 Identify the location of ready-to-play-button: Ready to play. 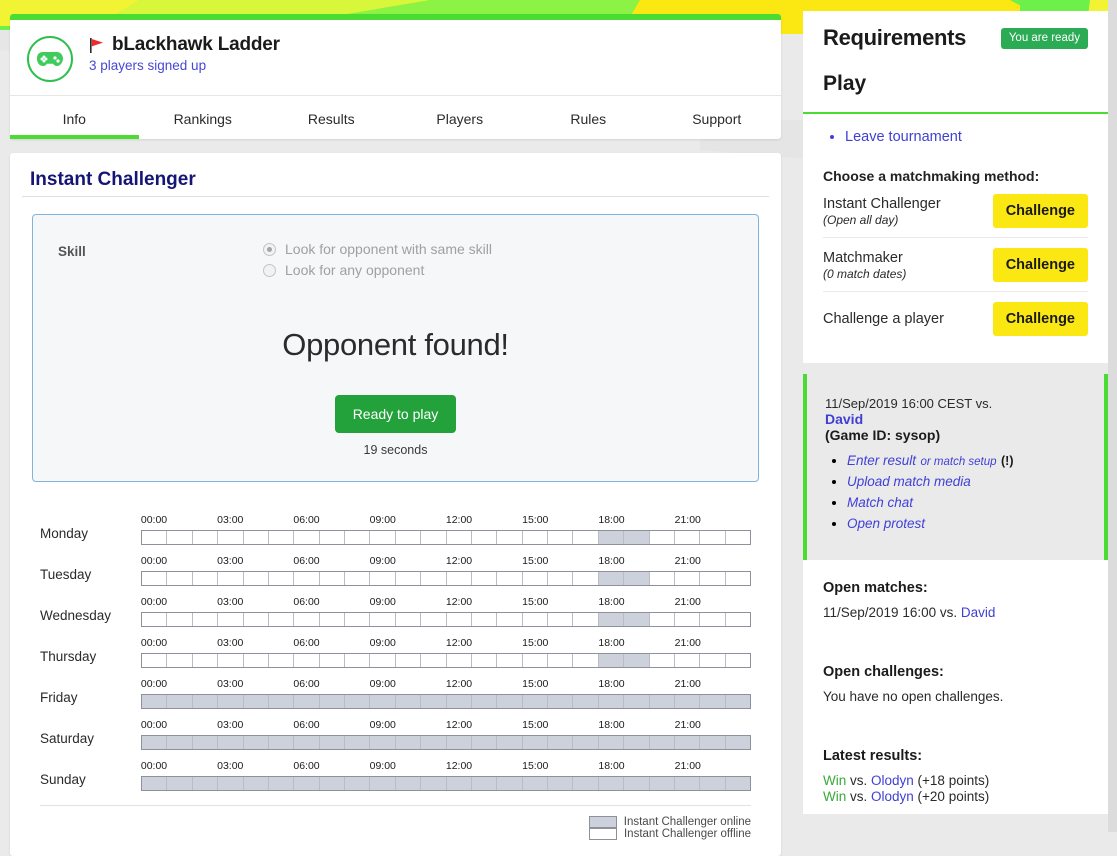
(395, 414).